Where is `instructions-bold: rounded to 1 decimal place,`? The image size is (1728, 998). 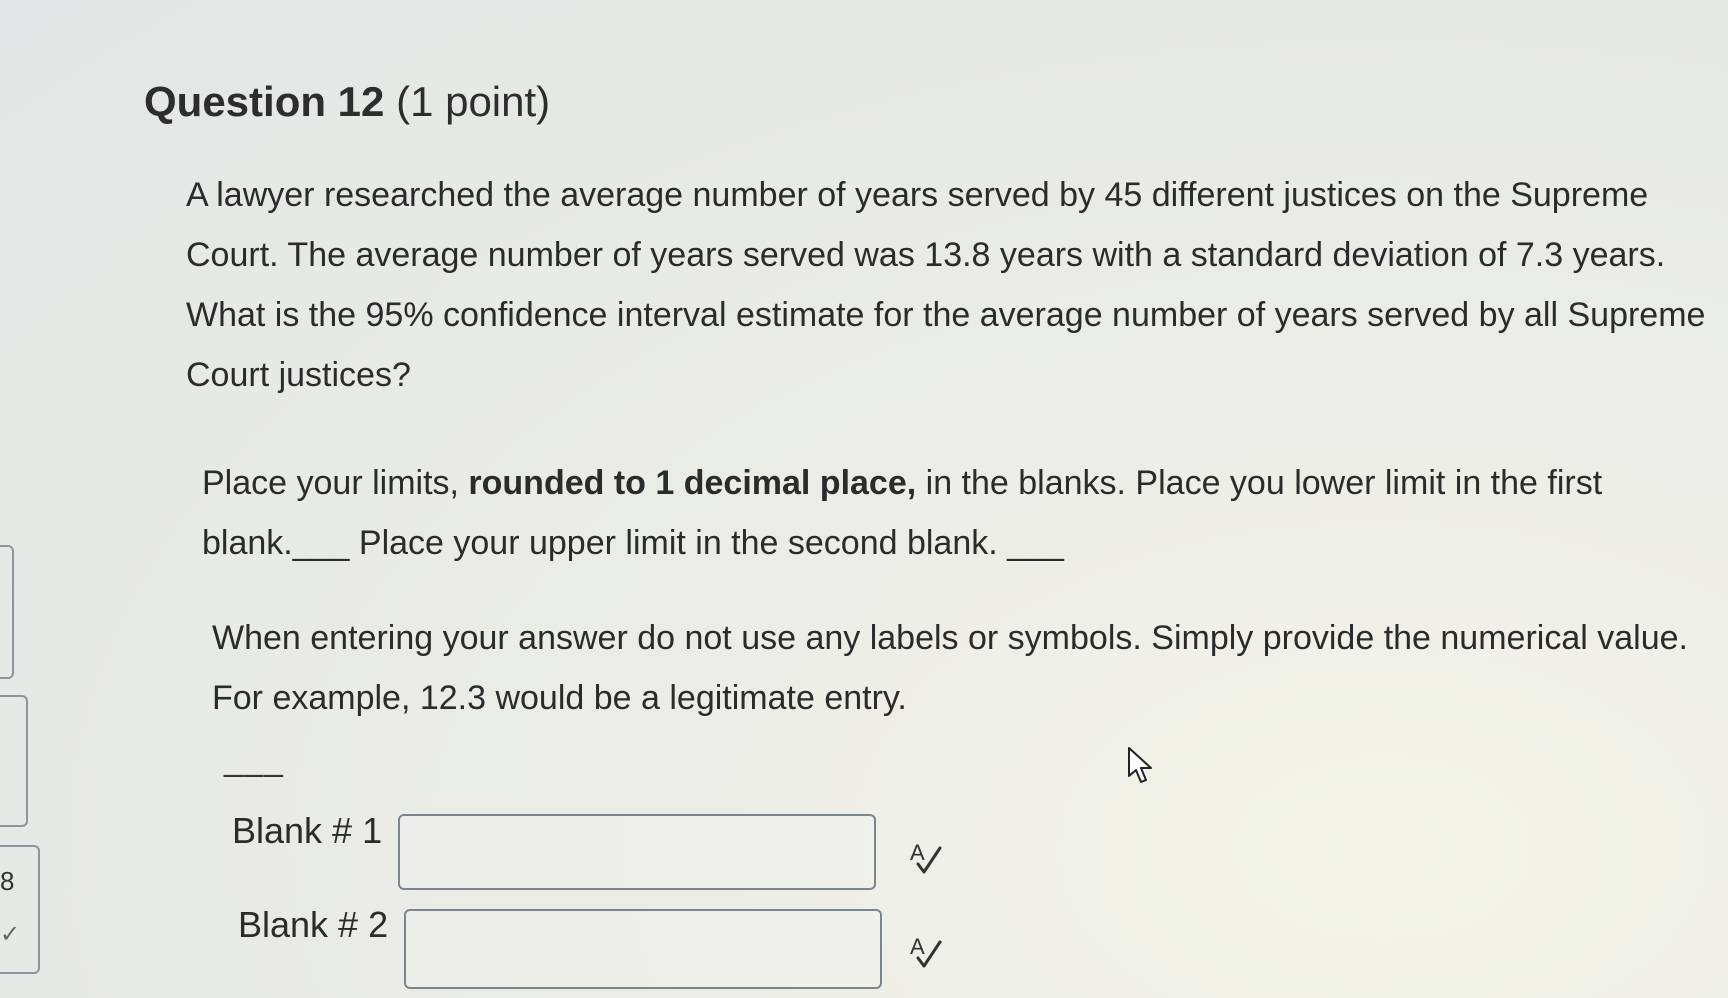
instructions-bold: rounded to 1 decimal place, is located at coordinates (692, 483).